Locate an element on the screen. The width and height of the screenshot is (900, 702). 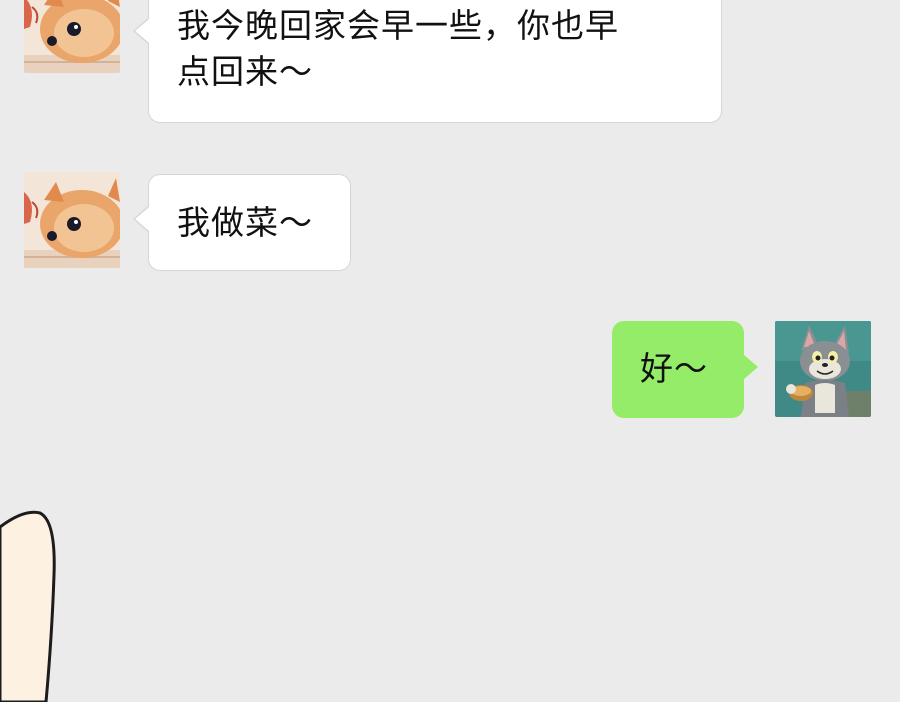
message-text: 好～ is located at coordinates (674, 368).